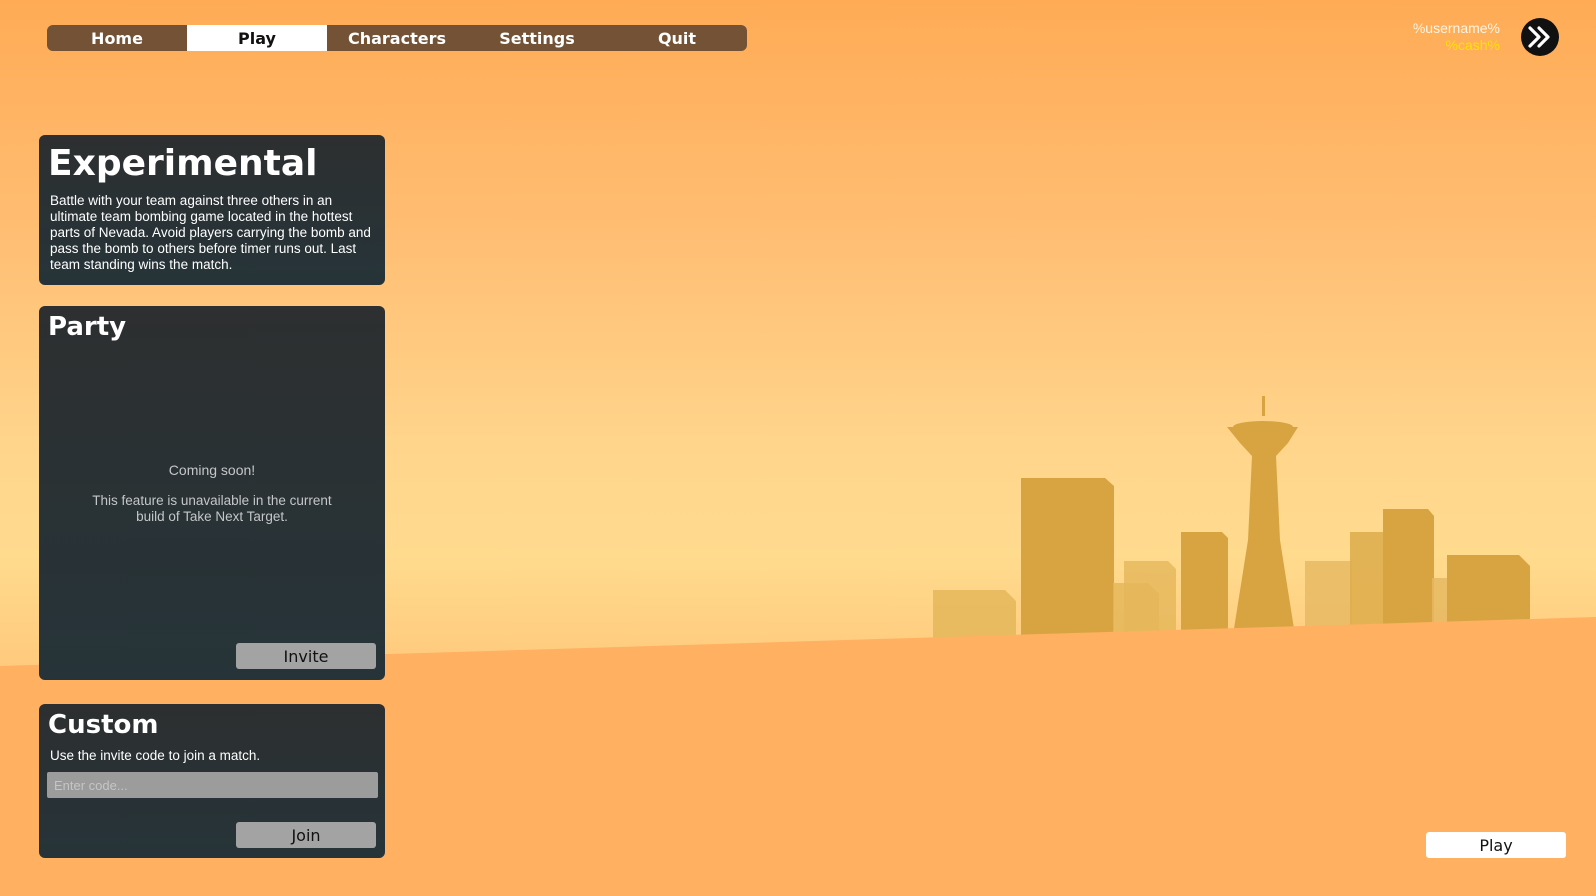 The height and width of the screenshot is (896, 1596). Describe the element at coordinates (677, 38) in the screenshot. I see `nav-item-quit: Quit` at that location.